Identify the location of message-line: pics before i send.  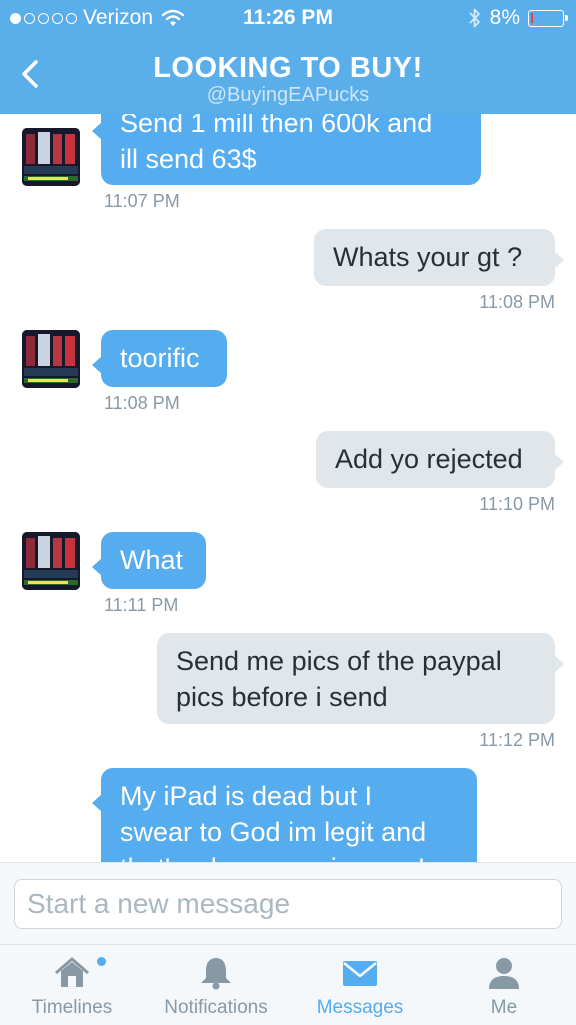
(282, 697).